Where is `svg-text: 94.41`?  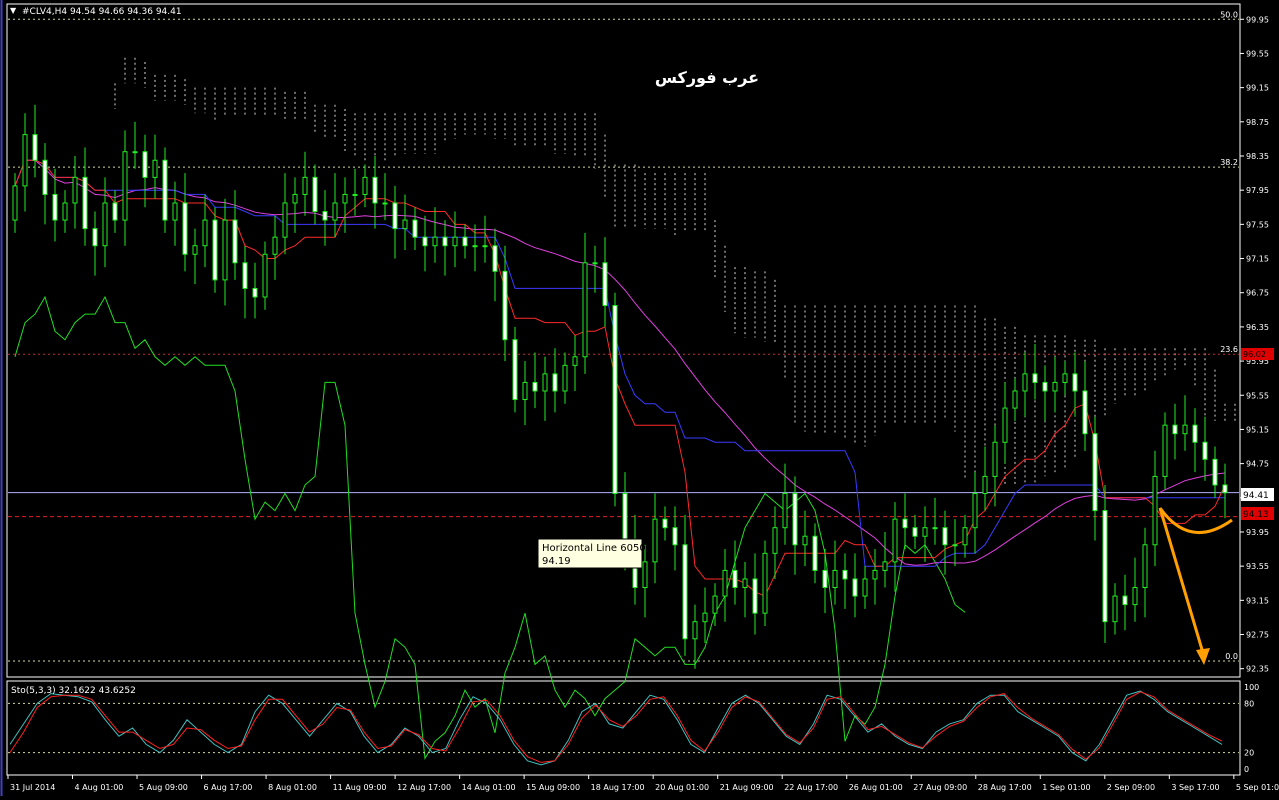
svg-text: 94.41 is located at coordinates (1256, 496).